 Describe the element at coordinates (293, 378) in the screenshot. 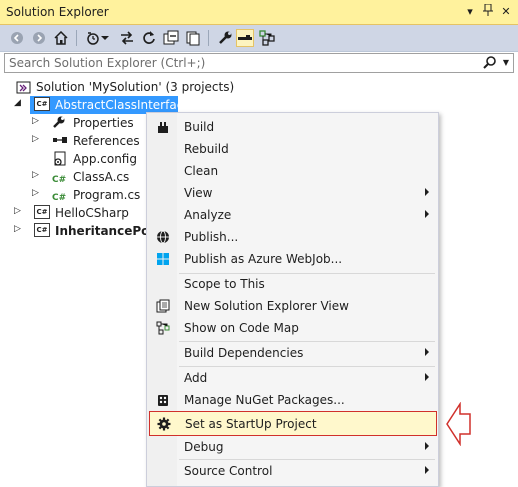

I see `menu-item-add: Add` at that location.